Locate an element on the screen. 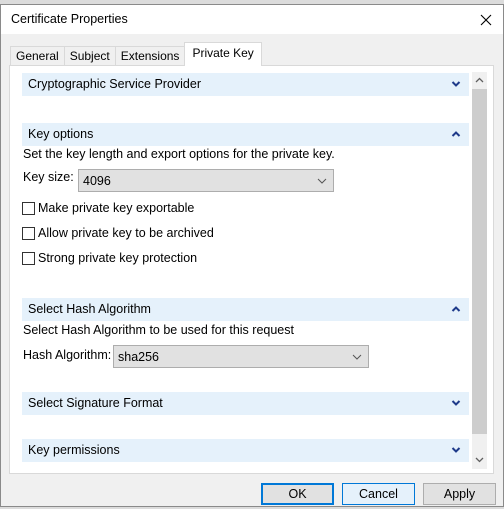  scroll-down-button is located at coordinates (479, 460).